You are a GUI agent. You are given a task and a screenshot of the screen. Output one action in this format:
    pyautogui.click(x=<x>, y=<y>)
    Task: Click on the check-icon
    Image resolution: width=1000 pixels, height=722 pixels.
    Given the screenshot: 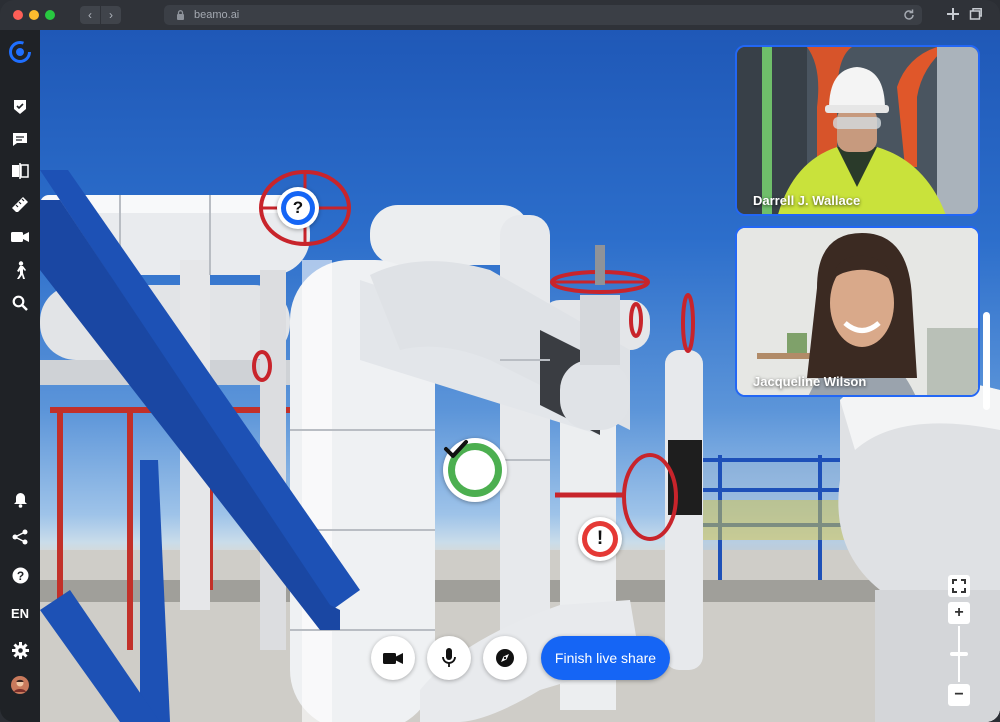 What is the action you would take?
    pyautogui.click(x=456, y=449)
    